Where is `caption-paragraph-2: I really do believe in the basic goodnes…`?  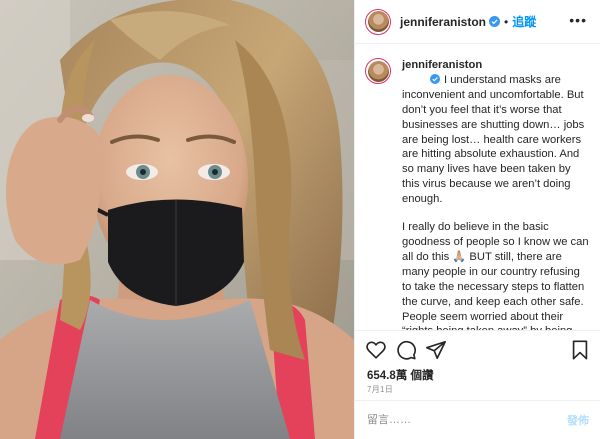 caption-paragraph-2: I really do believe in the basic goodnes… is located at coordinates (495, 275).